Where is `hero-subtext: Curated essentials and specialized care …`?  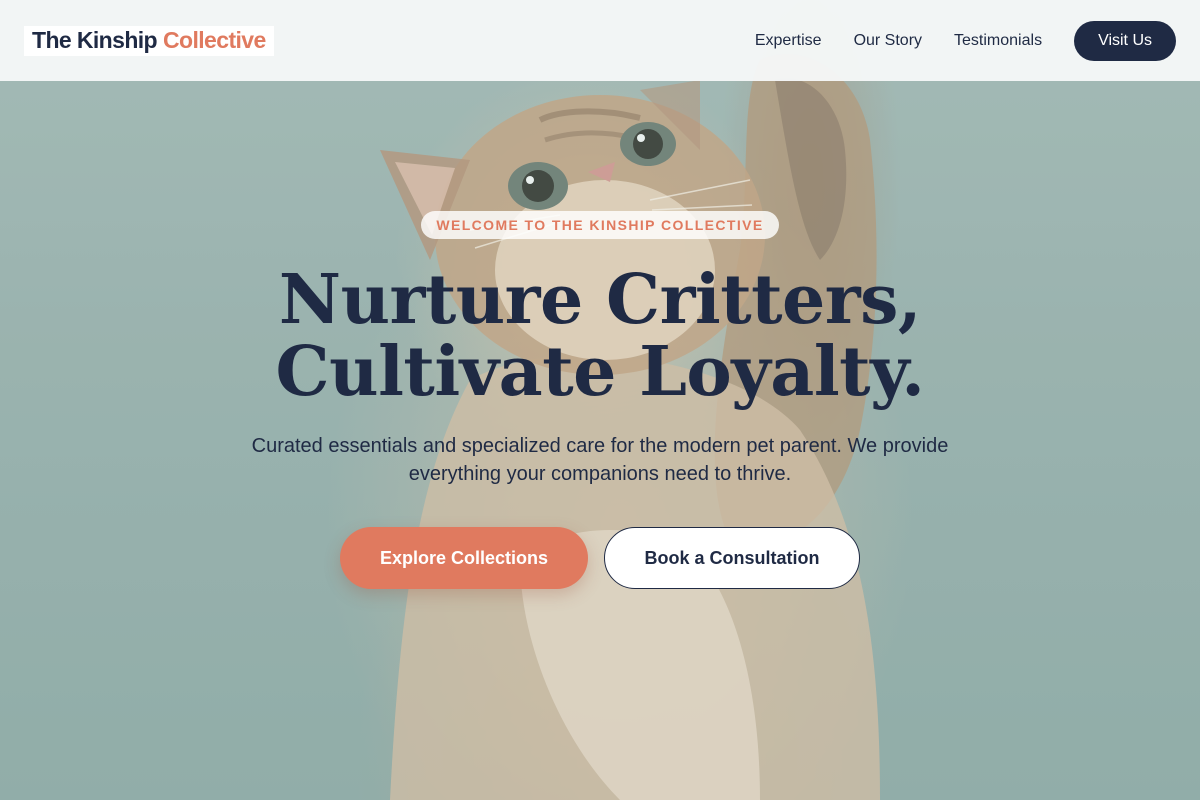
hero-subtext: Curated essentials and specialized care … is located at coordinates (600, 460).